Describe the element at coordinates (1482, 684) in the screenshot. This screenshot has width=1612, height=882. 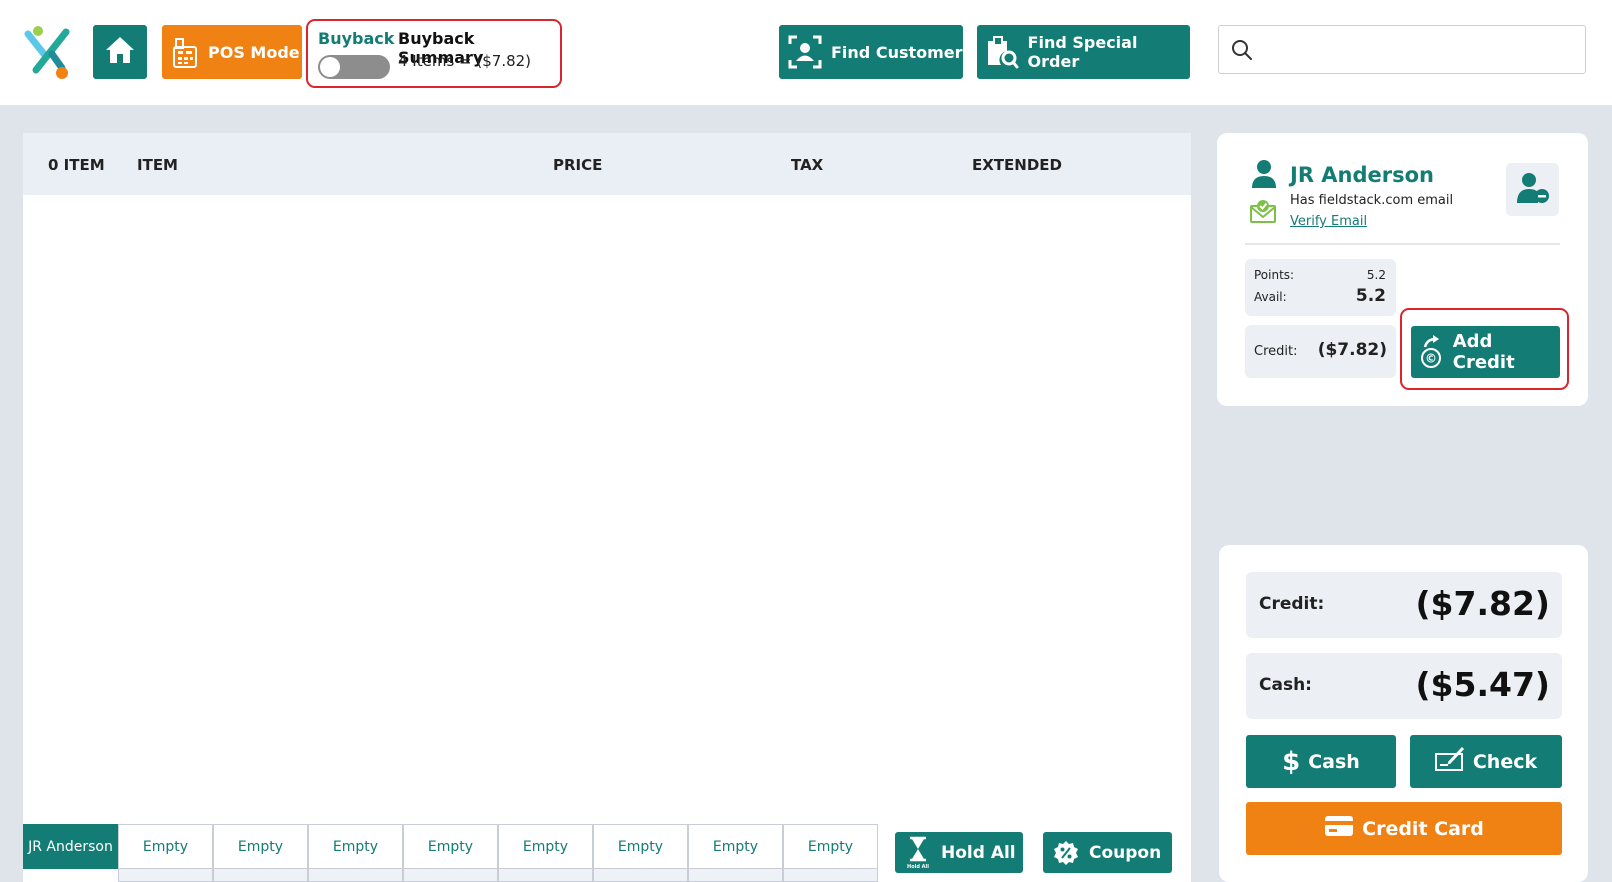
I see `payment-cash-value: ($5.47)` at that location.